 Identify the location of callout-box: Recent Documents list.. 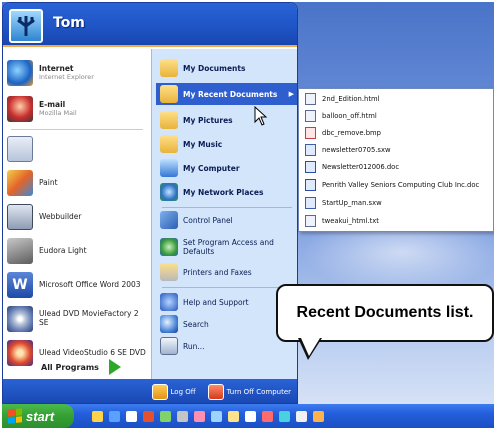
(385, 313).